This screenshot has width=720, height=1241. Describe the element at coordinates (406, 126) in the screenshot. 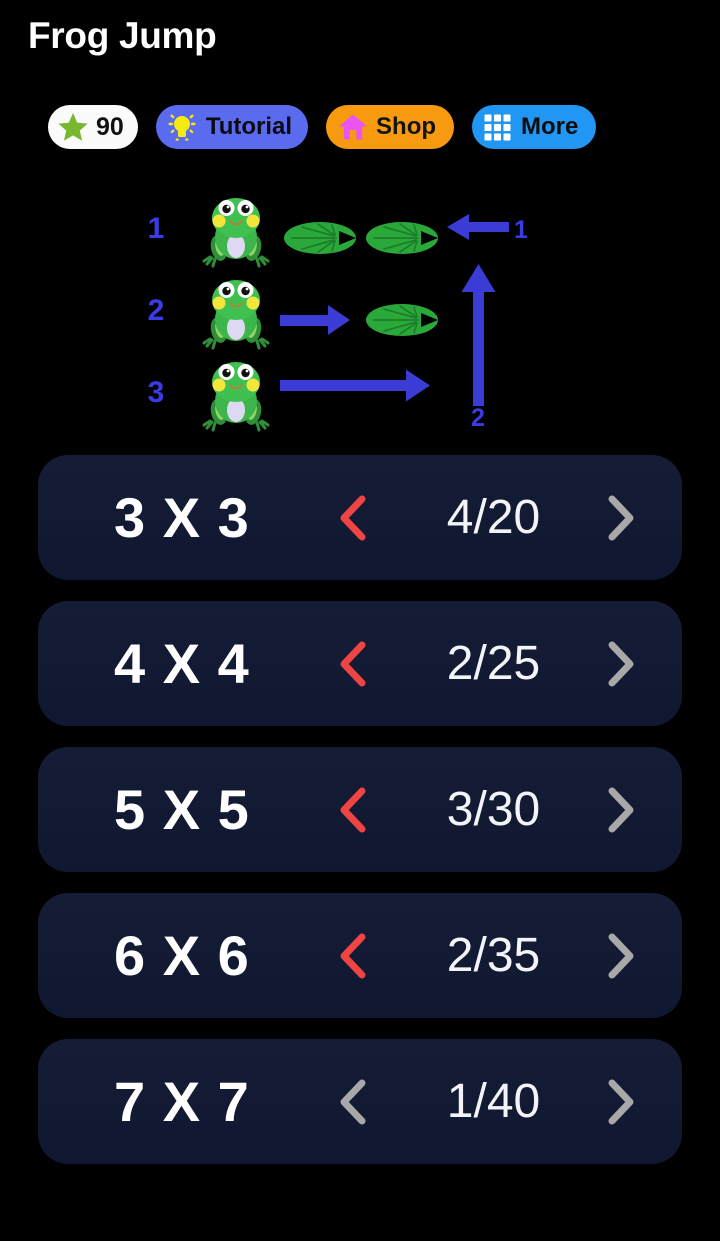

I see `shop-button-label: Shop` at that location.